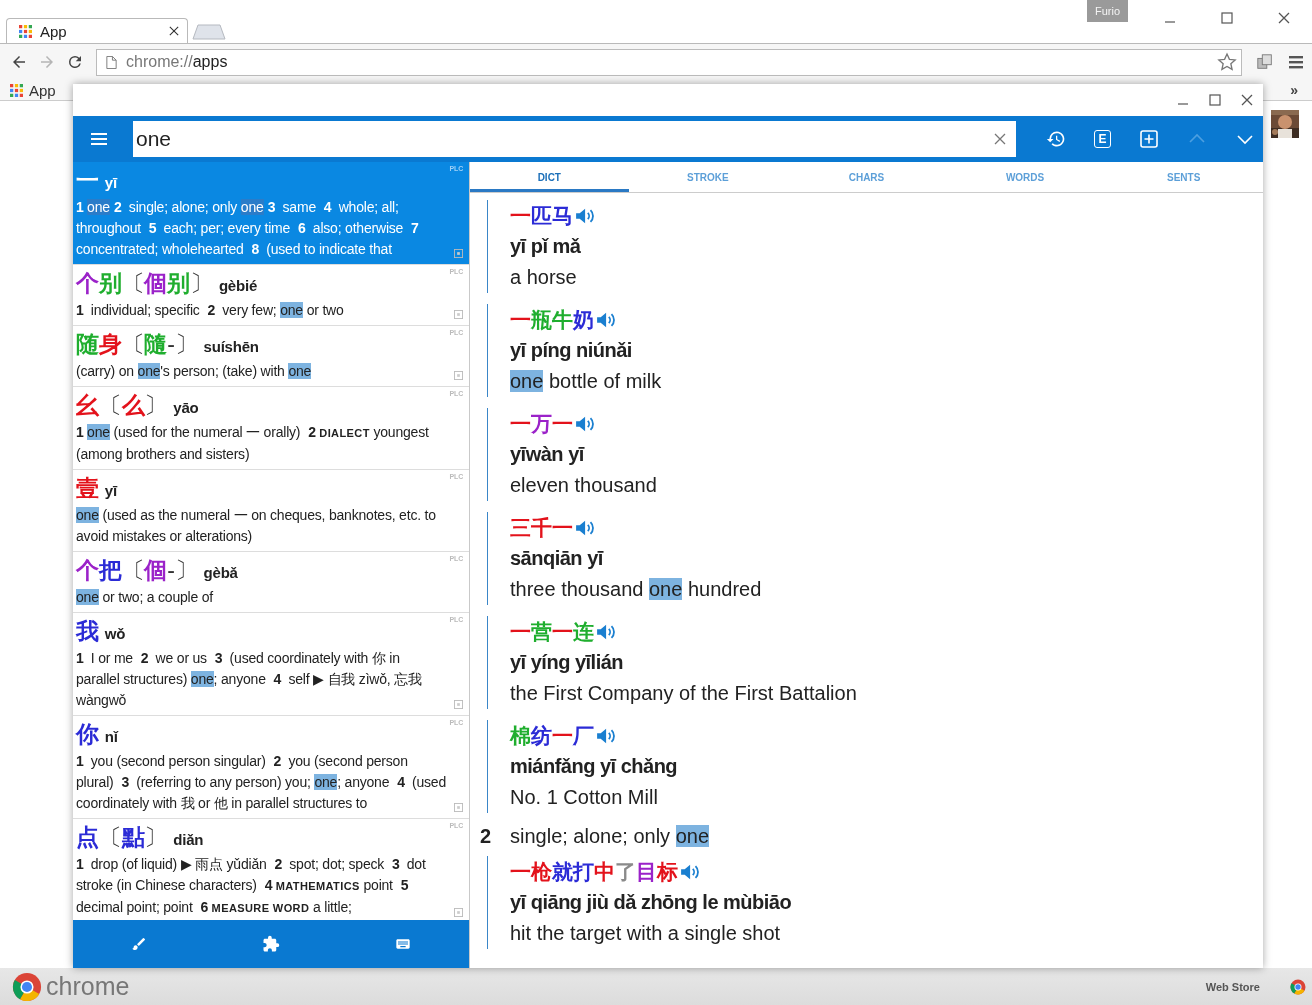 The image size is (1312, 1005). I want to click on pinyin: diǎn, so click(188, 840).